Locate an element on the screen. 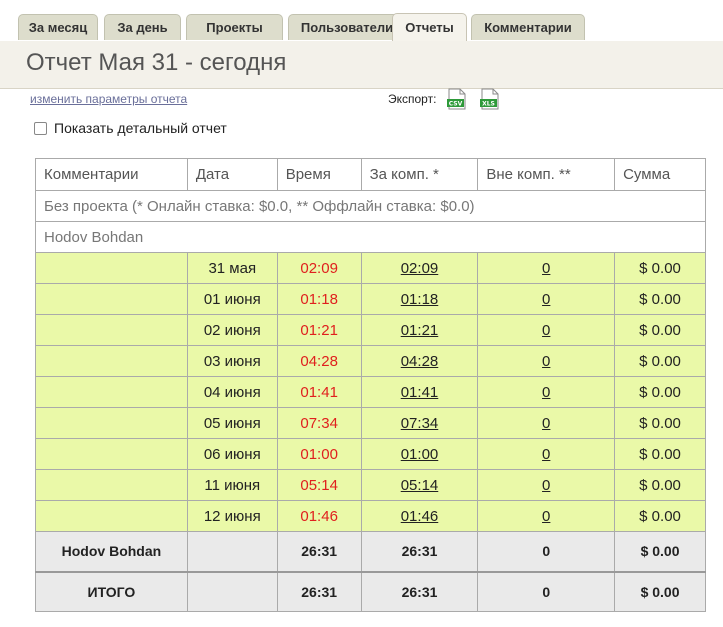 This screenshot has width=723, height=627. export-label: Экспорт: is located at coordinates (412, 99).